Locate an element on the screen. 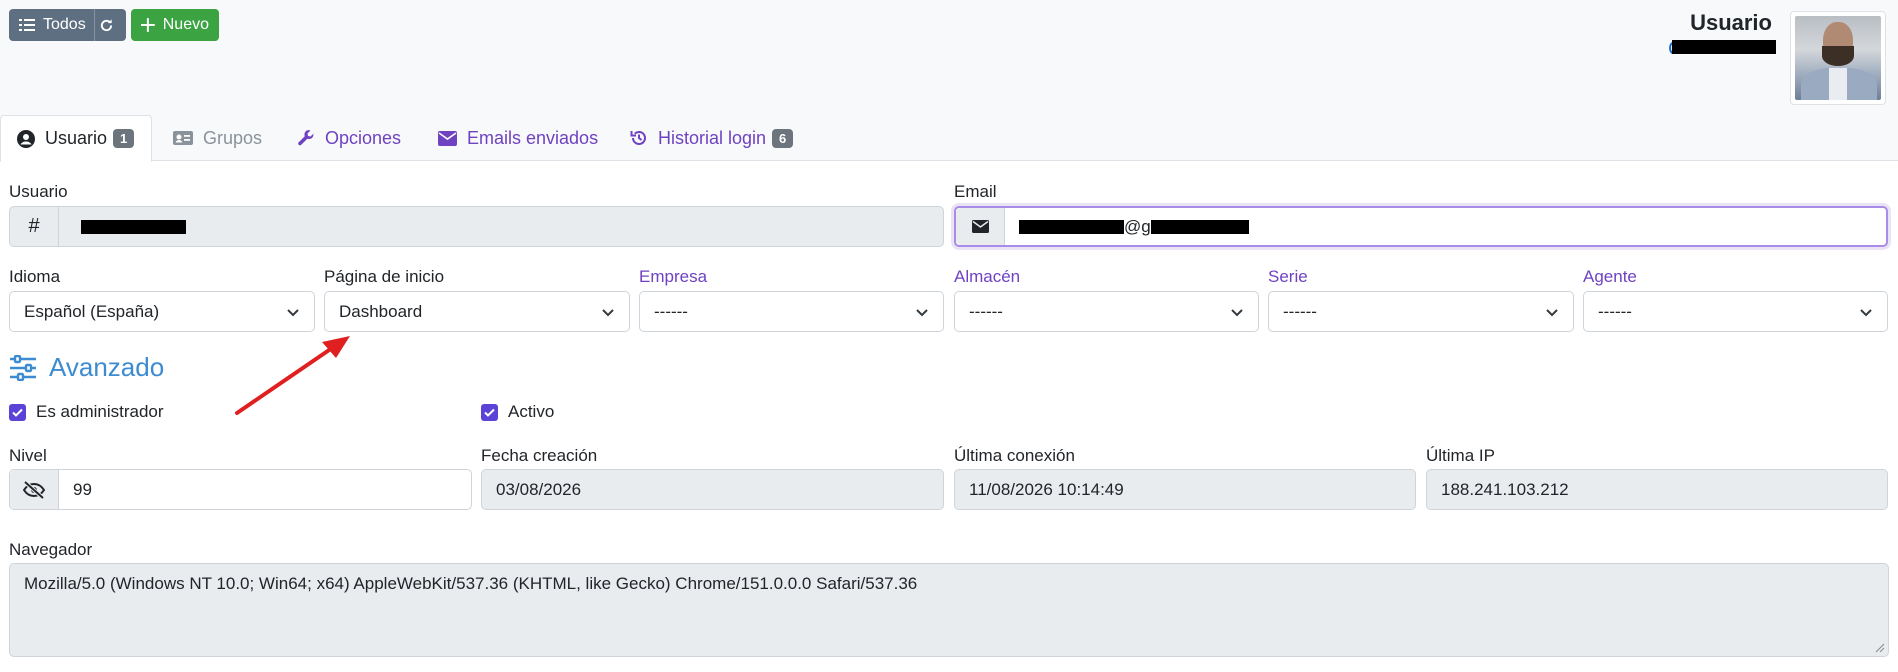 The image size is (1898, 672). ultima-conexion-value: 11/08/2026 10:14:49 is located at coordinates (1046, 489).